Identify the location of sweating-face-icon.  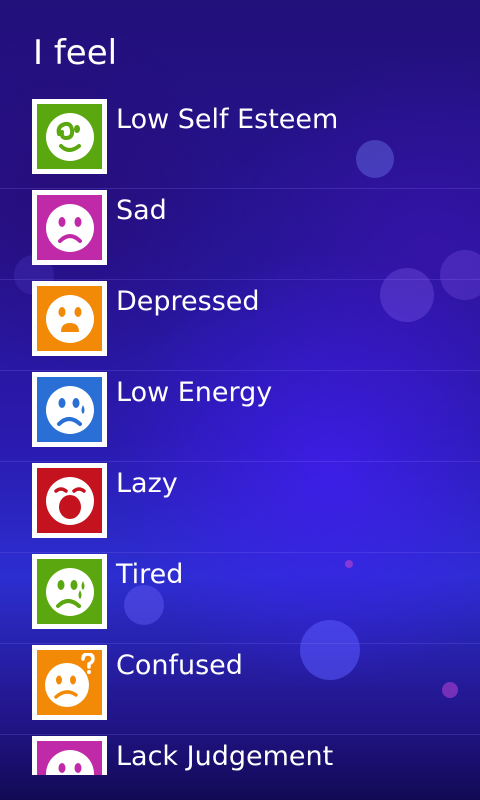
(69, 591).